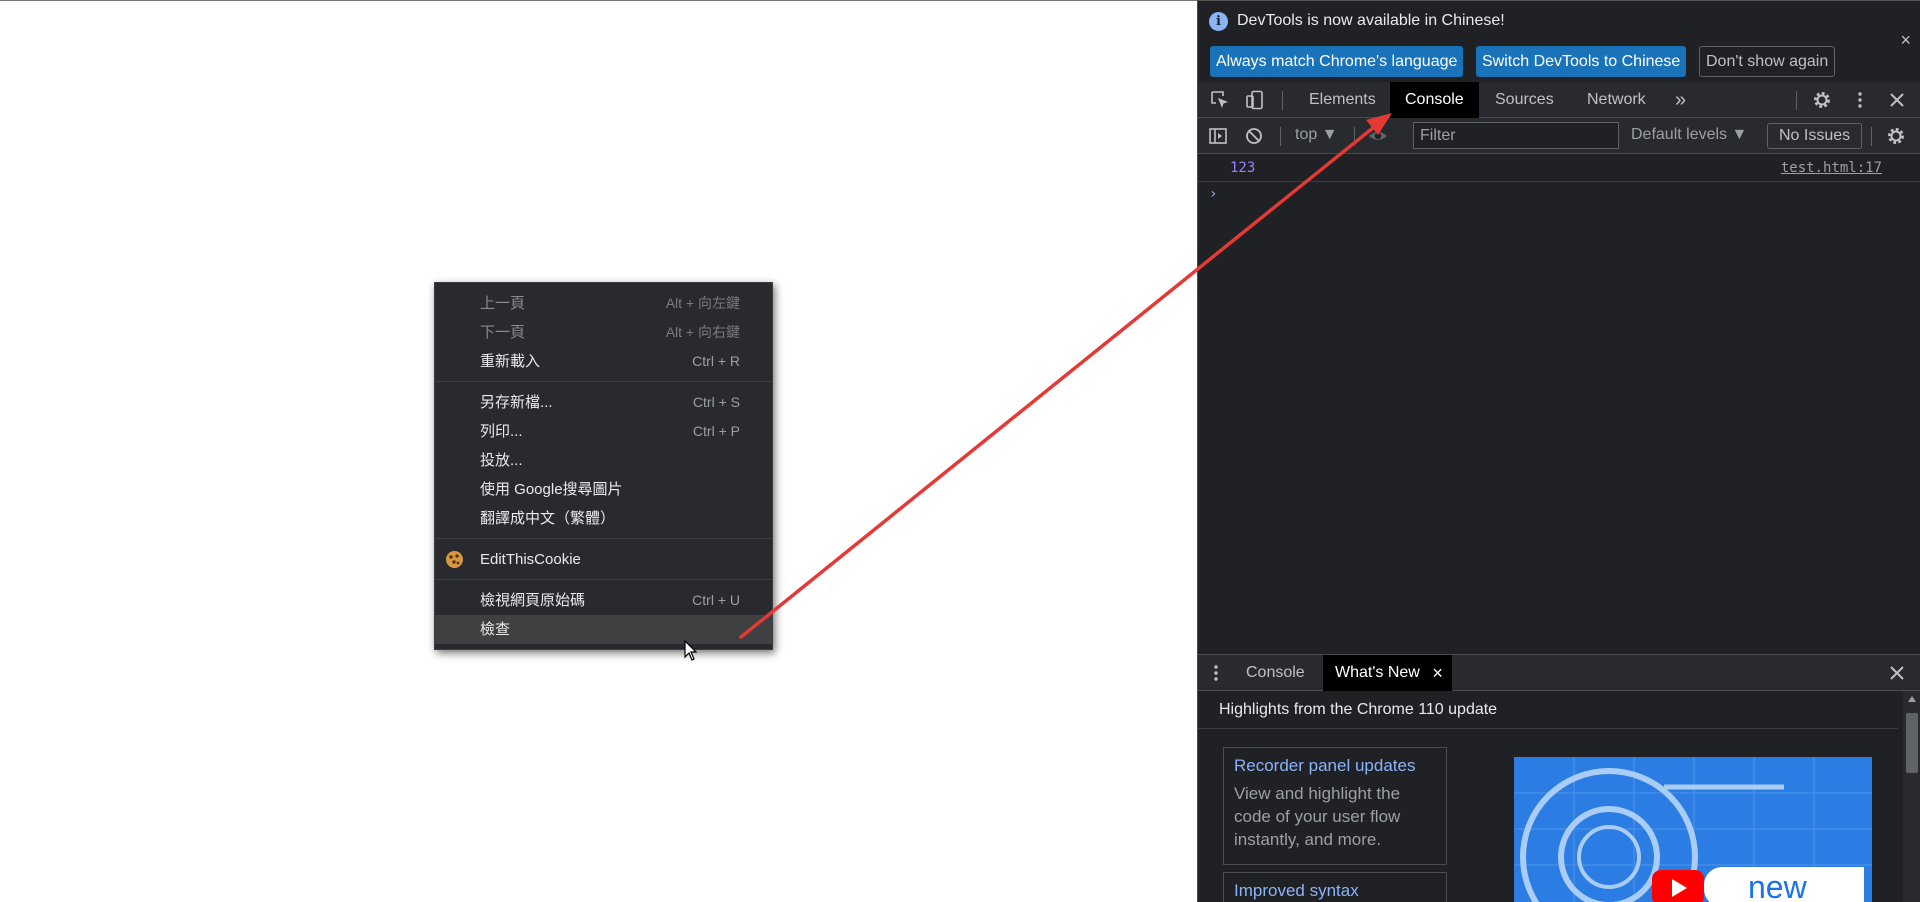  Describe the element at coordinates (1220, 100) in the screenshot. I see `inspect-element-icon` at that location.